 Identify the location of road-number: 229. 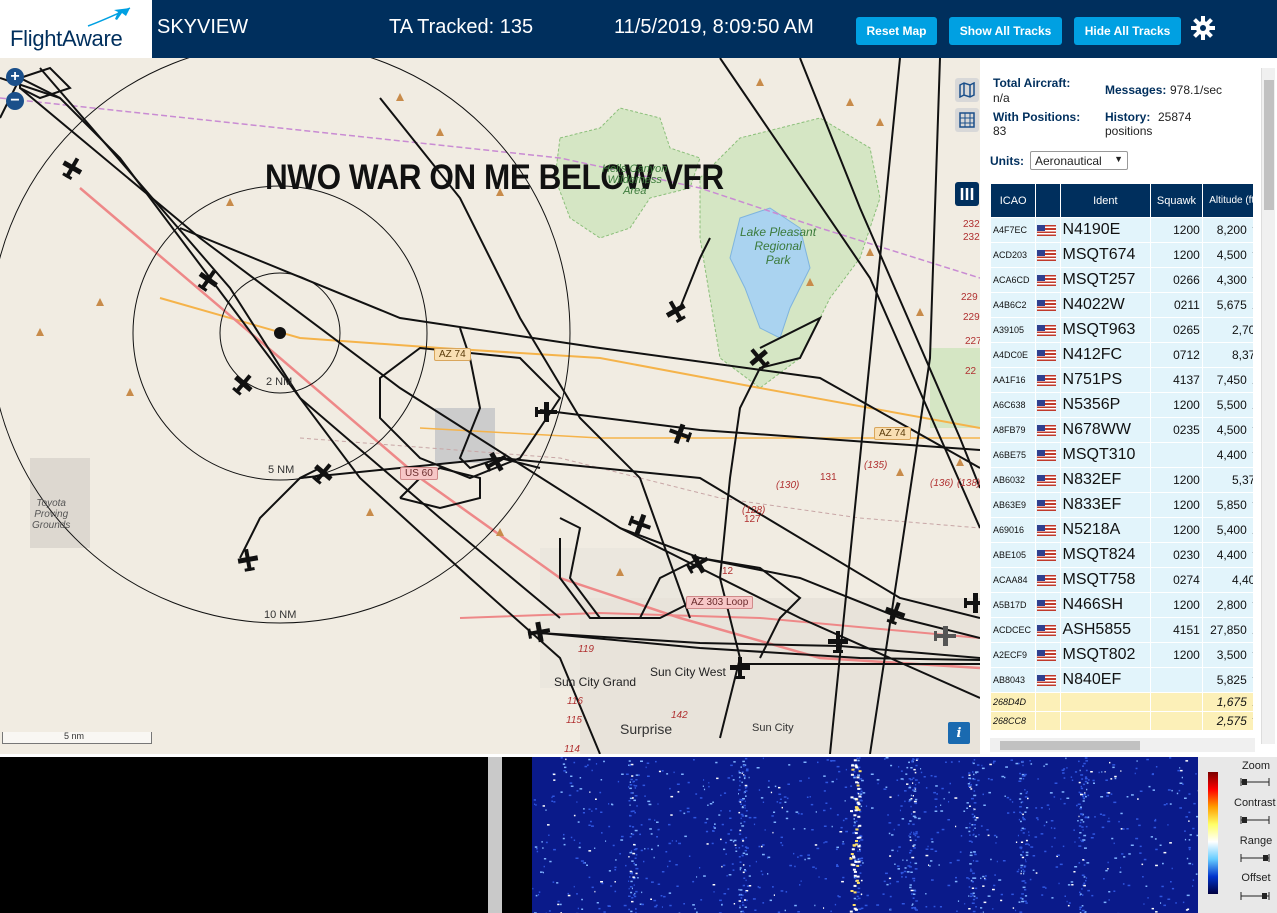
(969, 297).